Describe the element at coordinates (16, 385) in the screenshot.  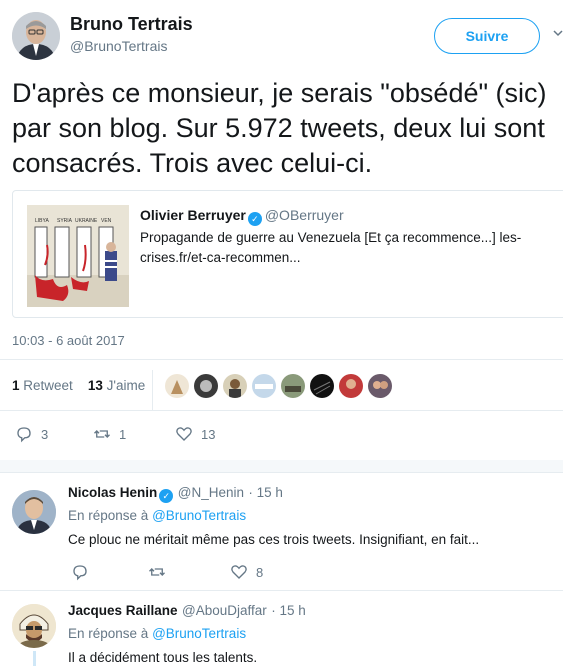
I see `retweet-stat-count: 1` at that location.